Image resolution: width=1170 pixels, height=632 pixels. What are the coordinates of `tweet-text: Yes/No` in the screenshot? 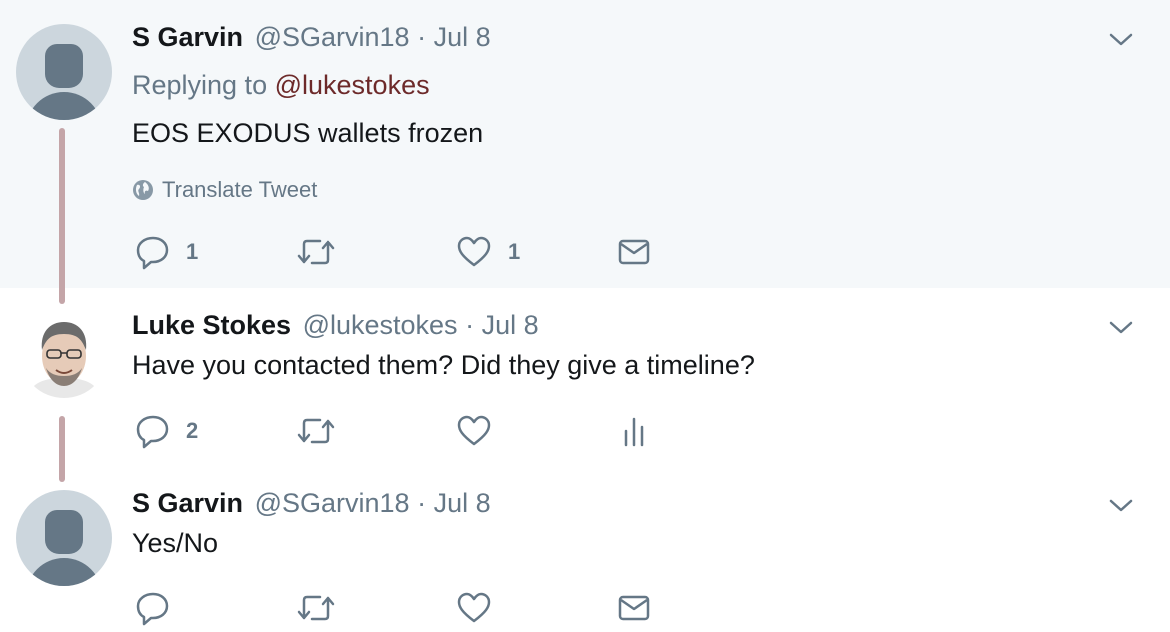 It's located at (175, 543).